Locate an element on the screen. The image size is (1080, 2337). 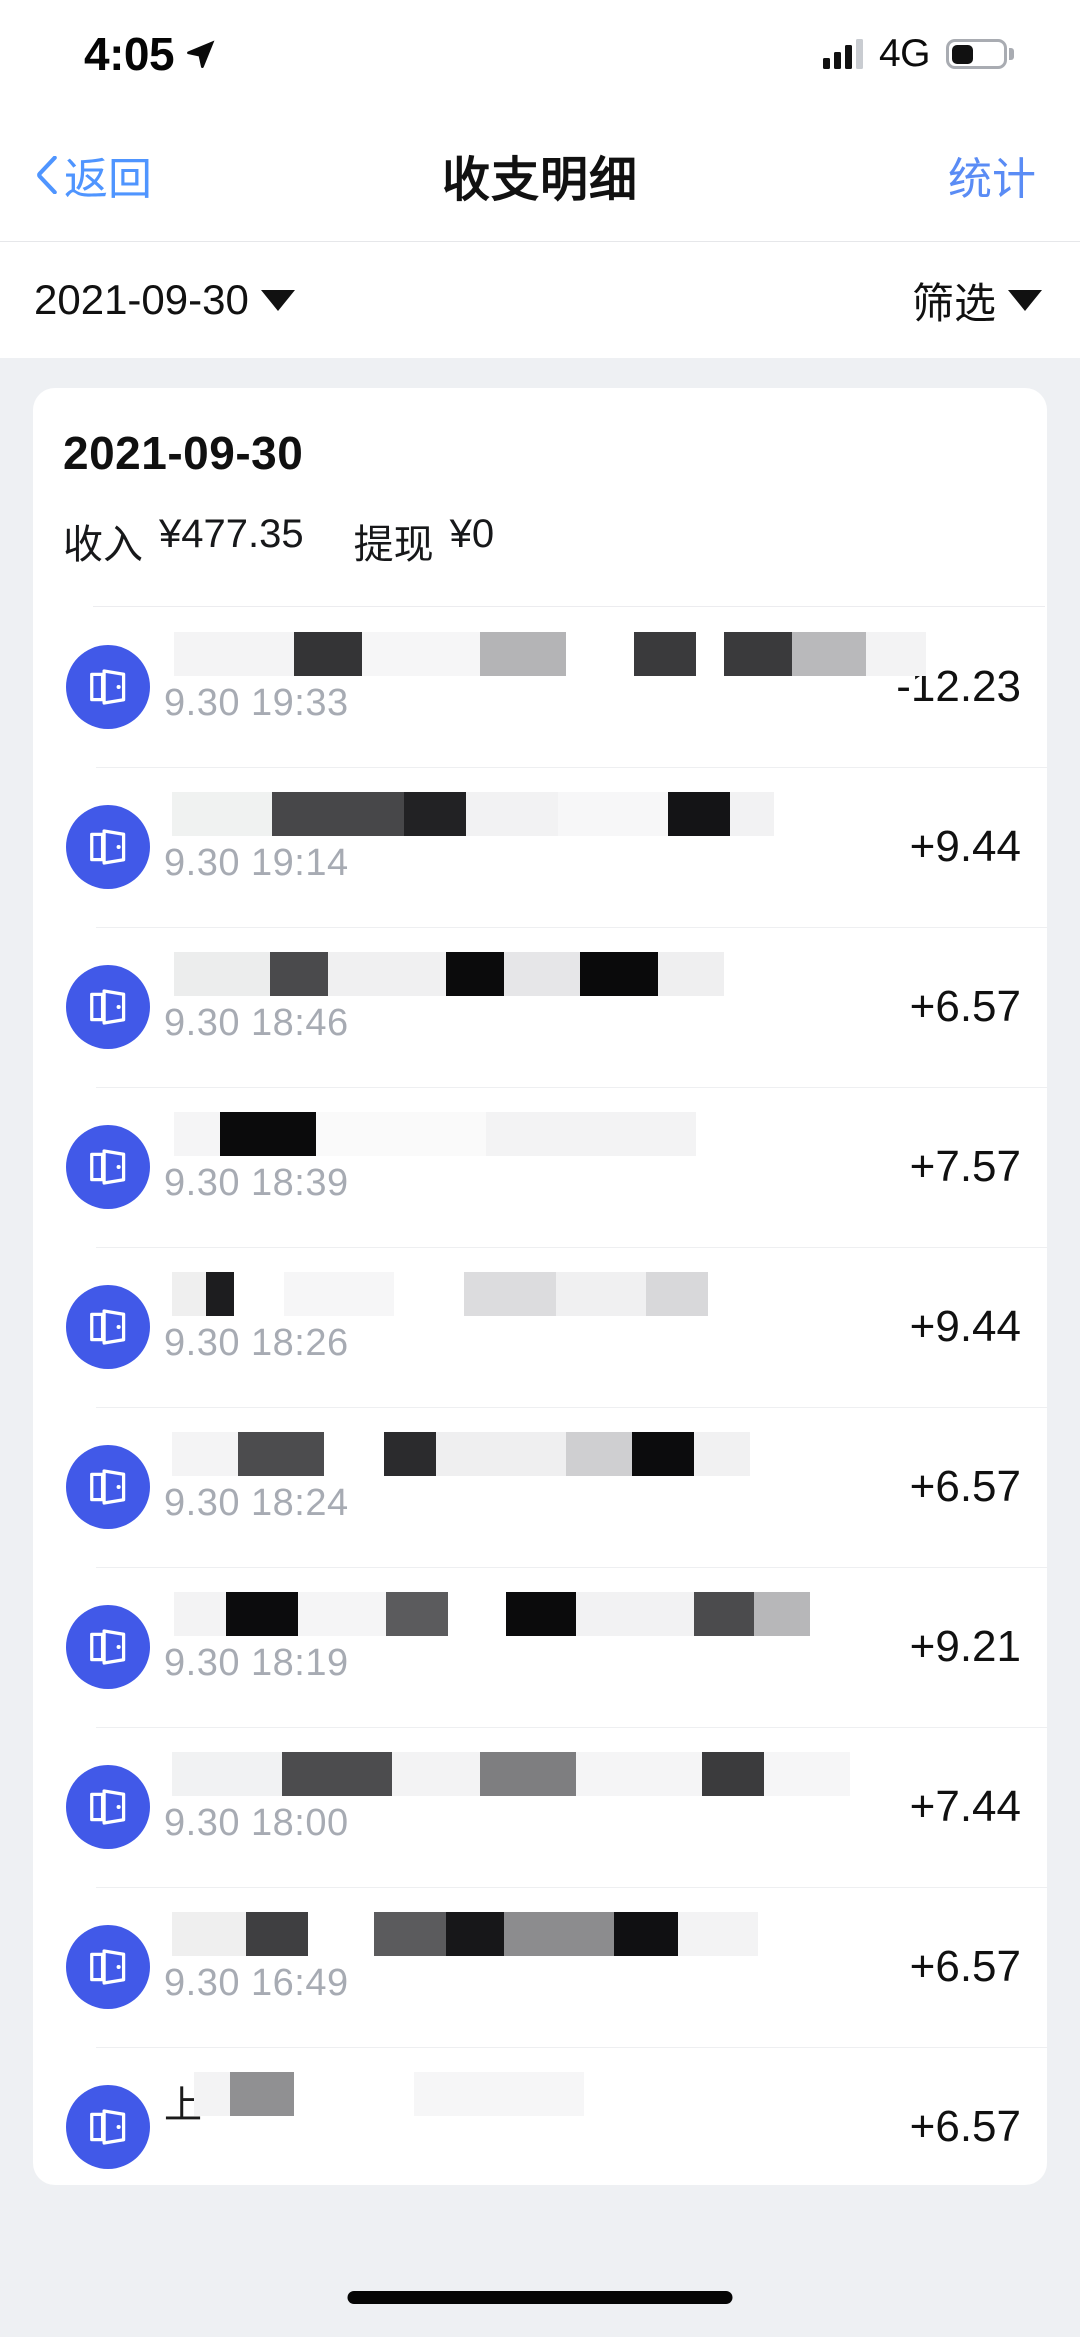
transaction-time: 9.30 18:46 is located at coordinates (256, 1023).